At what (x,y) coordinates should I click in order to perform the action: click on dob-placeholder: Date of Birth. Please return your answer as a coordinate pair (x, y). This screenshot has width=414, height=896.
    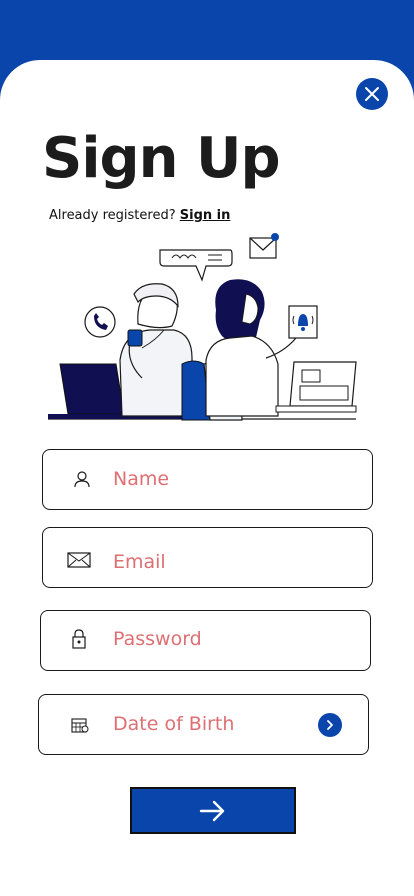
    Looking at the image, I should click on (174, 724).